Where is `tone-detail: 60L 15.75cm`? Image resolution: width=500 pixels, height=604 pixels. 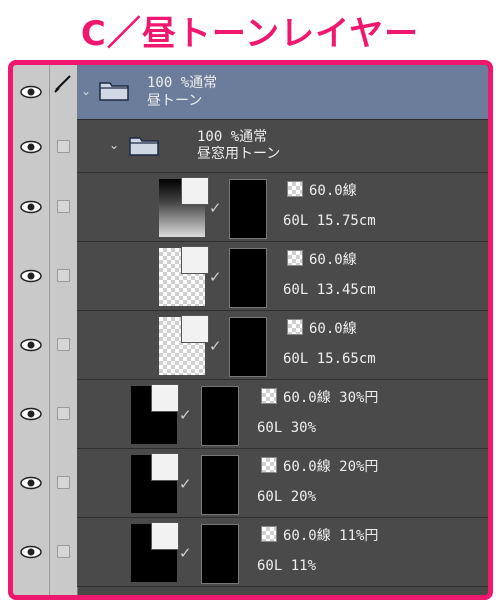
tone-detail: 60L 15.75cm is located at coordinates (329, 221).